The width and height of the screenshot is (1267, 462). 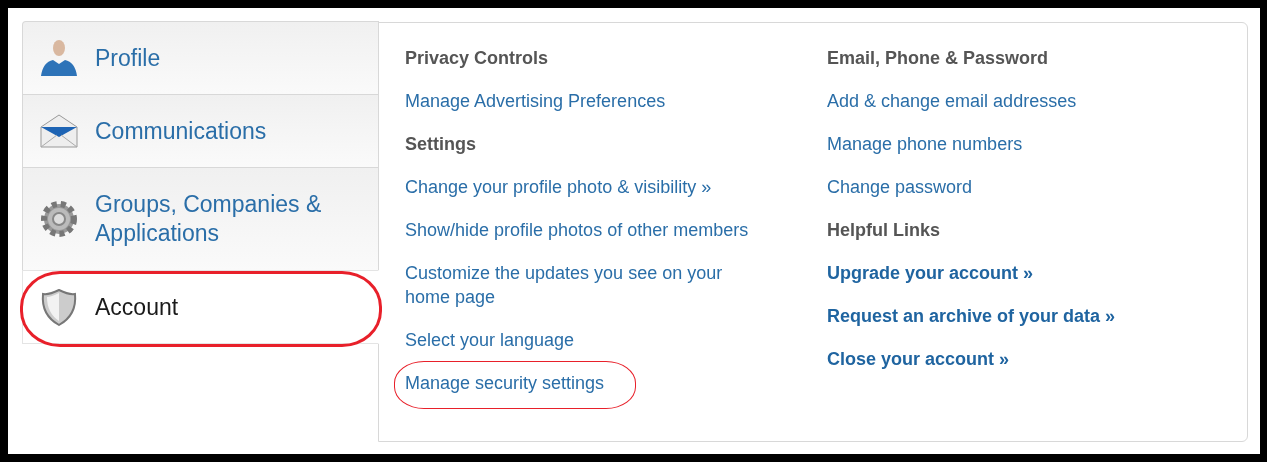 What do you see at coordinates (200, 307) in the screenshot?
I see `sidebar-item: Account` at bounding box center [200, 307].